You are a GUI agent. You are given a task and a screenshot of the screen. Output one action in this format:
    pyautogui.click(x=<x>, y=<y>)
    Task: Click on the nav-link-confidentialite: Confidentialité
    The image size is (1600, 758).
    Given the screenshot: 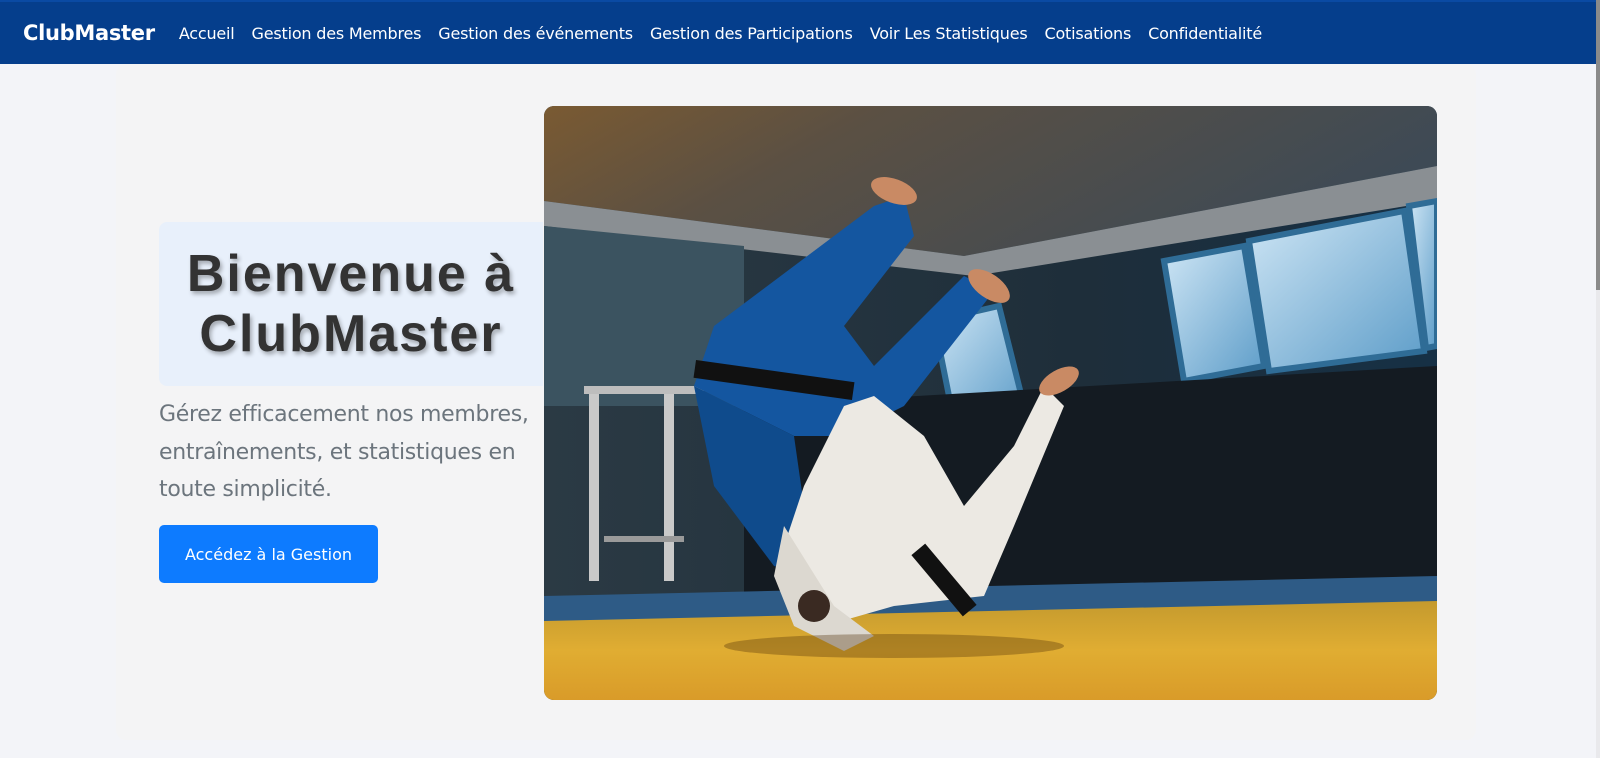 What is the action you would take?
    pyautogui.click(x=1205, y=33)
    